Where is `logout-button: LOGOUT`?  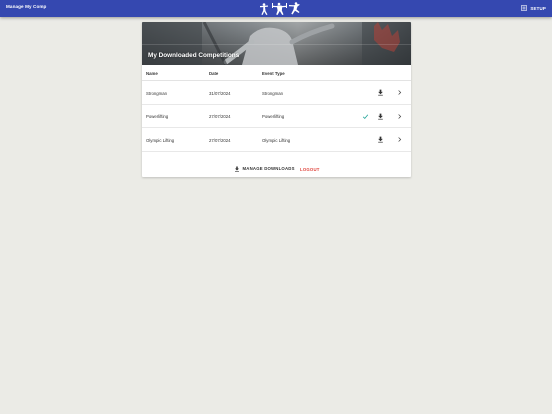
logout-button: LOGOUT is located at coordinates (310, 169).